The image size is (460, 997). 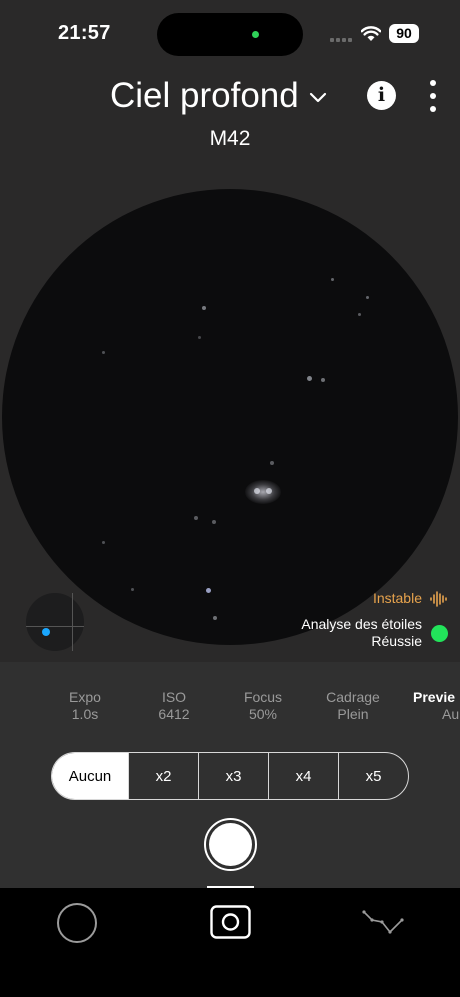 What do you see at coordinates (233, 776) in the screenshot?
I see `zoom-option-x3: x3` at bounding box center [233, 776].